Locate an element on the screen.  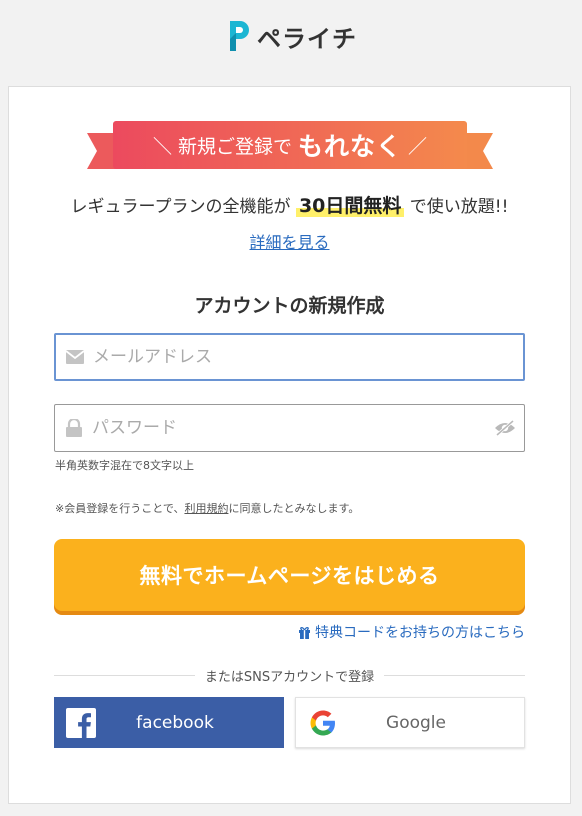
coupon-link: 特典コードをお持ちの方はこちら is located at coordinates (411, 632).